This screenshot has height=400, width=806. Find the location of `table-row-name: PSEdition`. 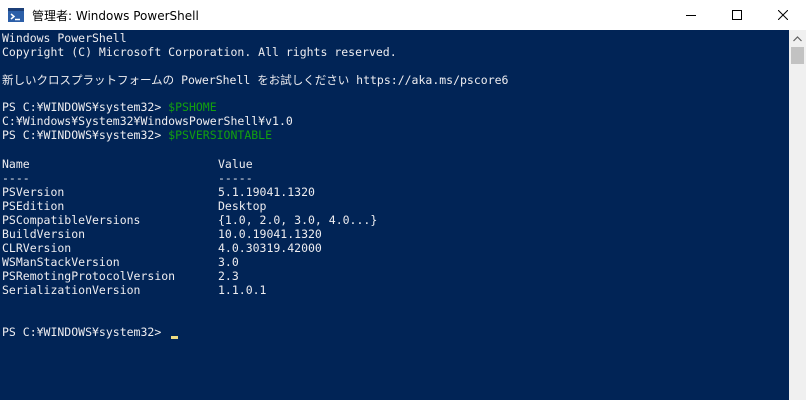

table-row-name: PSEdition is located at coordinates (33, 206).